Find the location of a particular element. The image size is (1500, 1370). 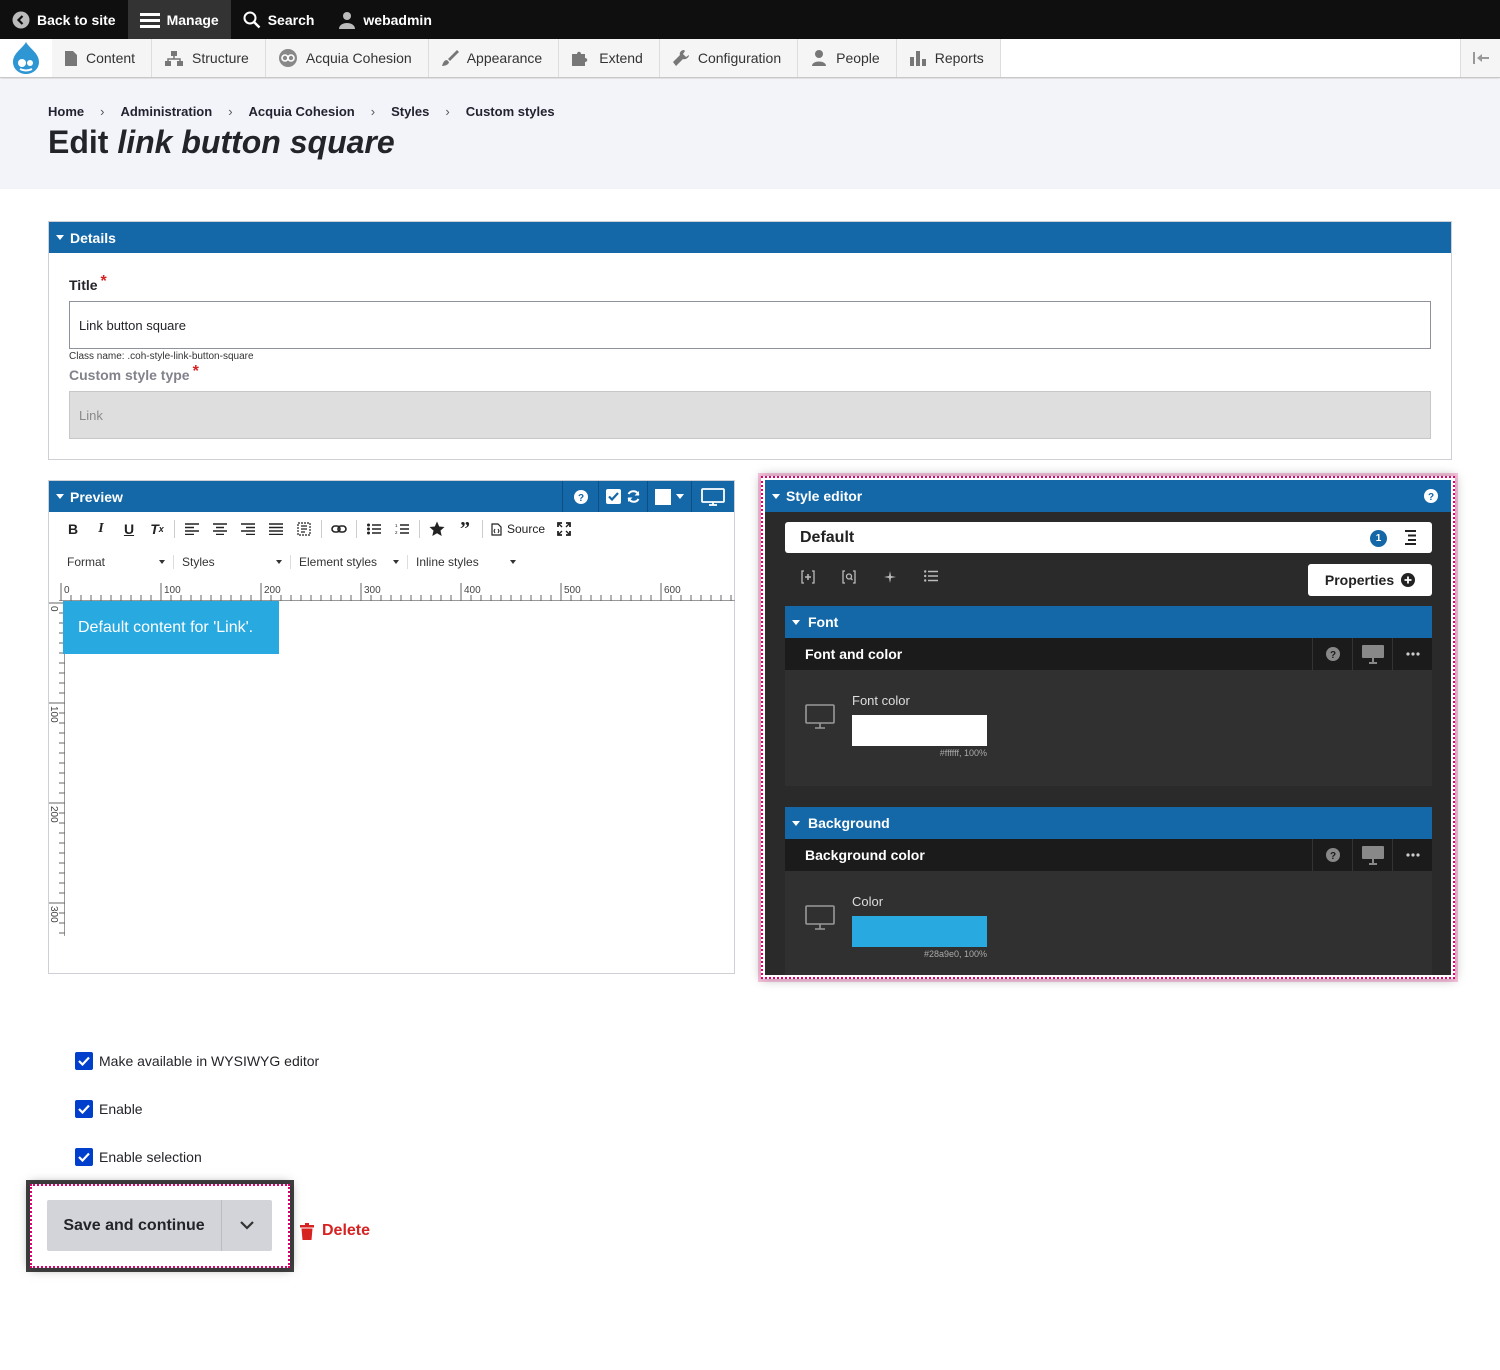

list-icon is located at coordinates (931, 577).